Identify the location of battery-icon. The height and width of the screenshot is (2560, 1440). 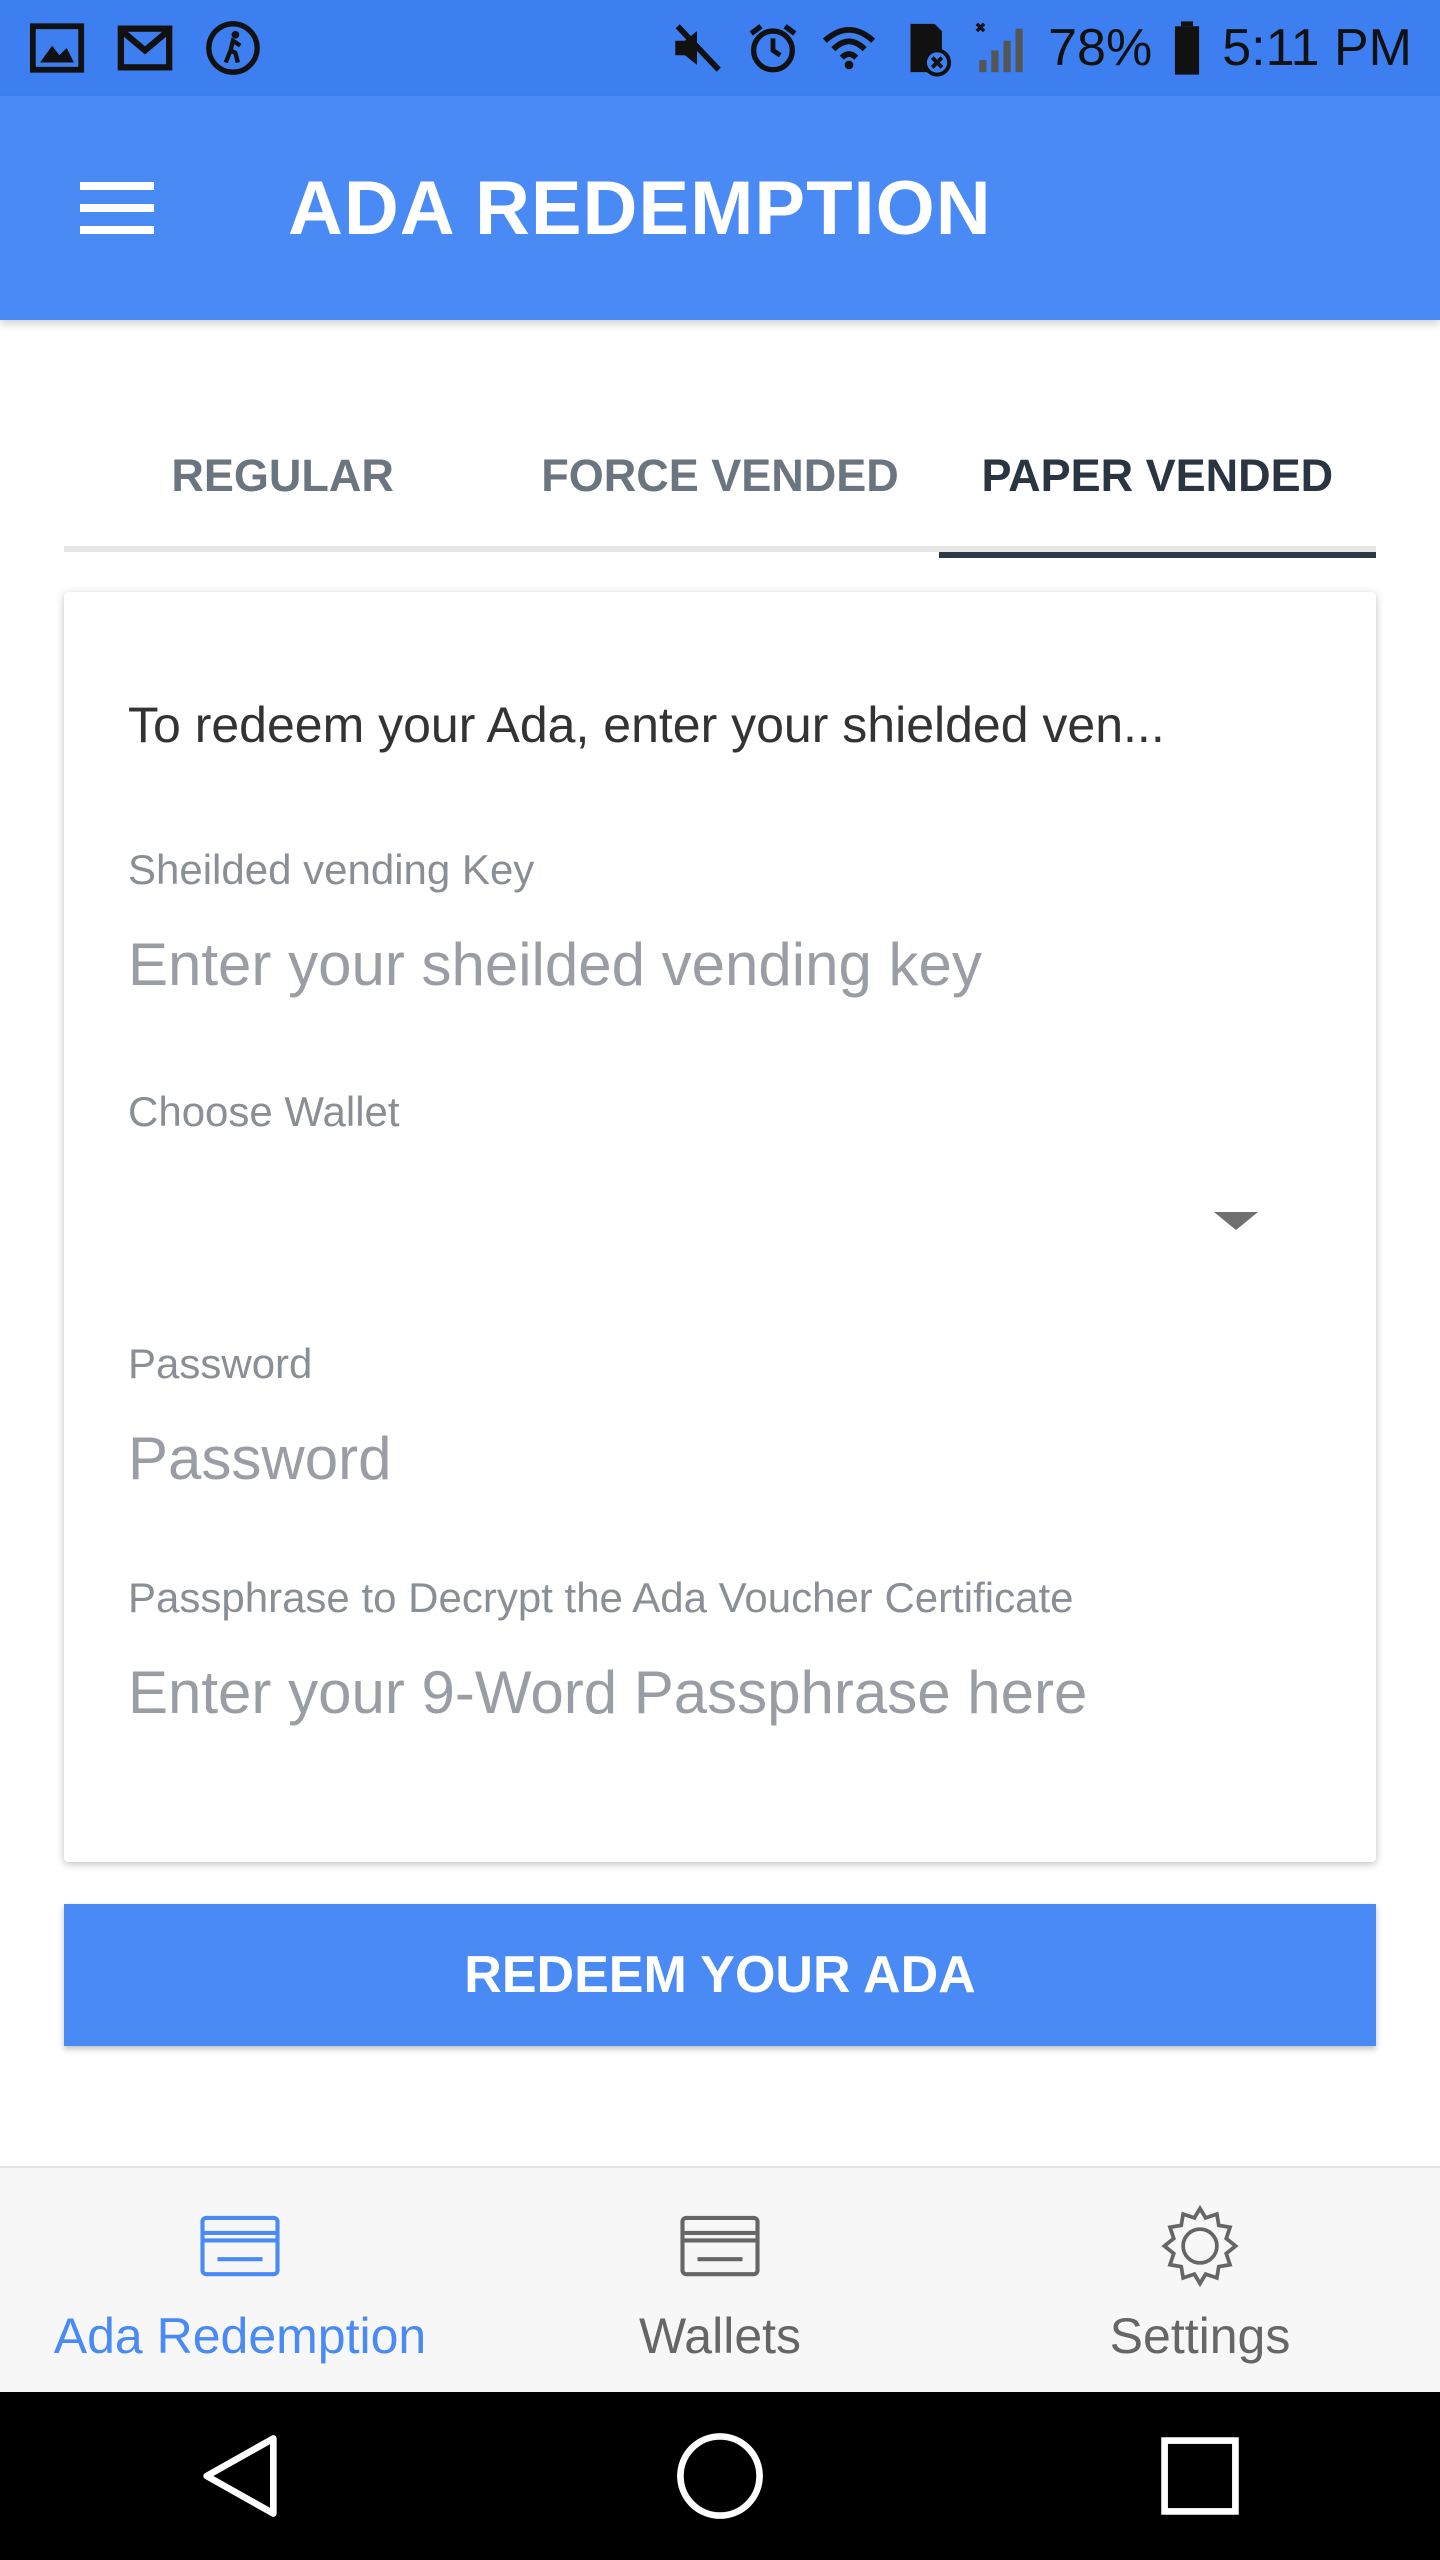
(1187, 48).